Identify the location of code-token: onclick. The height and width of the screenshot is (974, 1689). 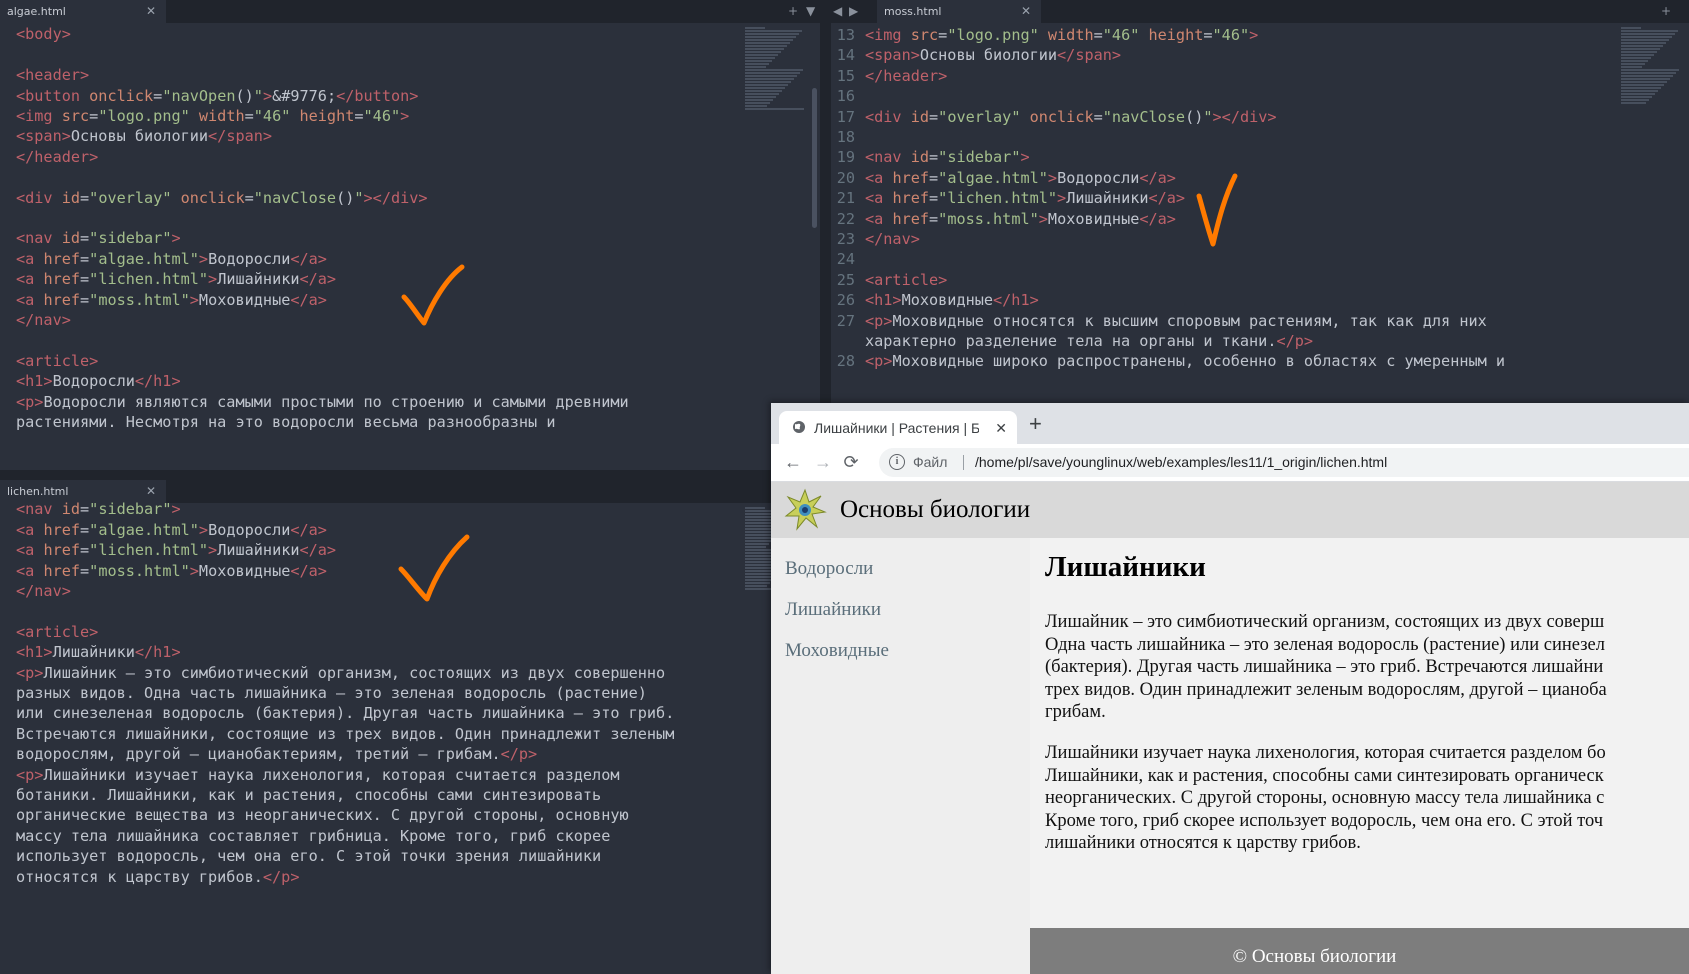
(121, 95).